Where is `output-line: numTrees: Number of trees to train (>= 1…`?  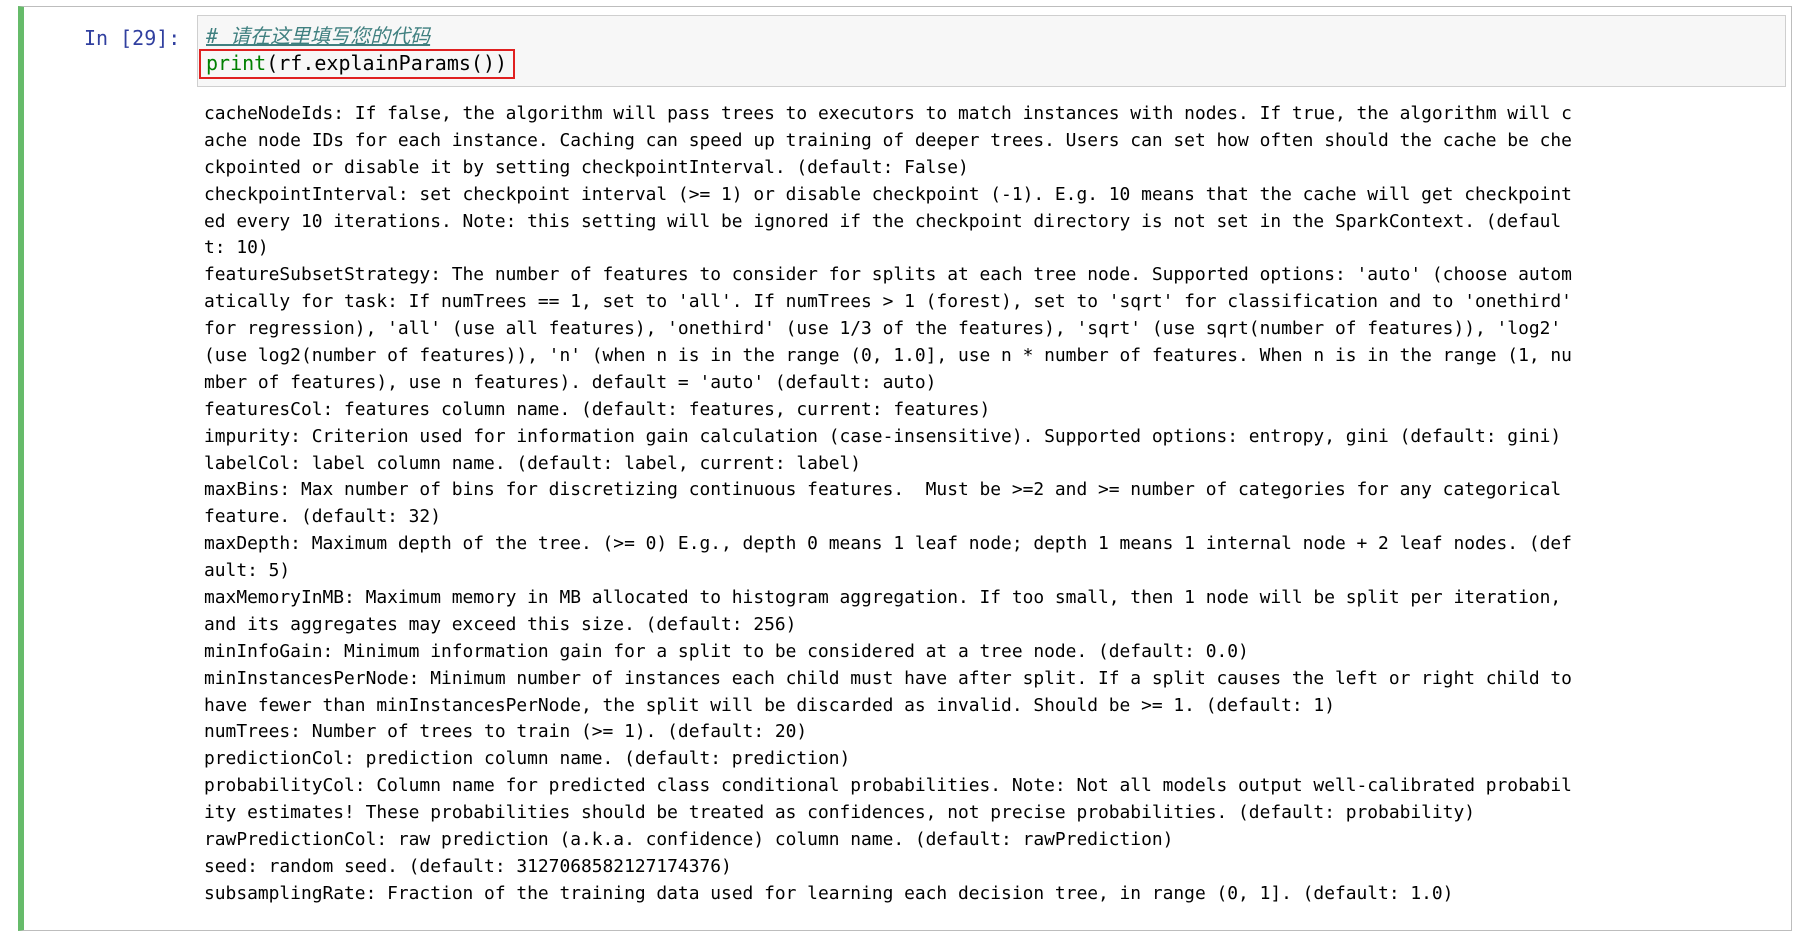 output-line: numTrees: Number of trees to train (>= 1… is located at coordinates (506, 732).